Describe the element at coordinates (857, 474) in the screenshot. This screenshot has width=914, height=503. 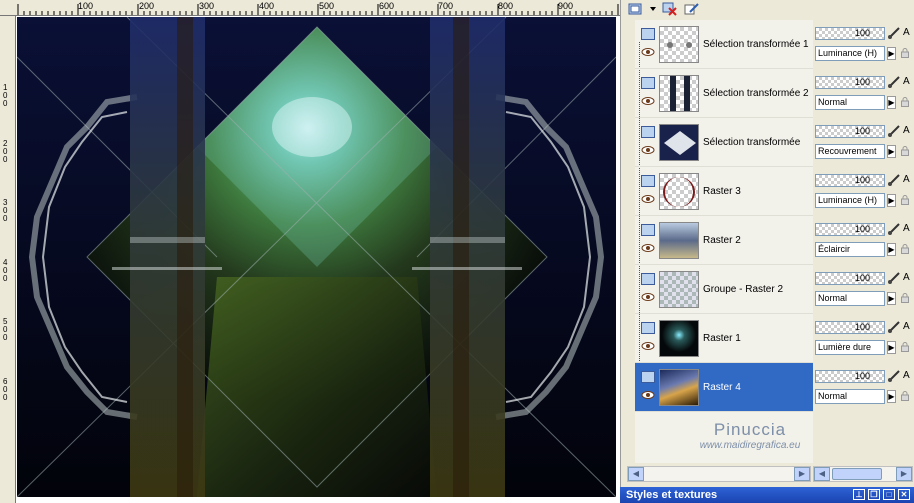
I see `scrollbar-thumb` at that location.